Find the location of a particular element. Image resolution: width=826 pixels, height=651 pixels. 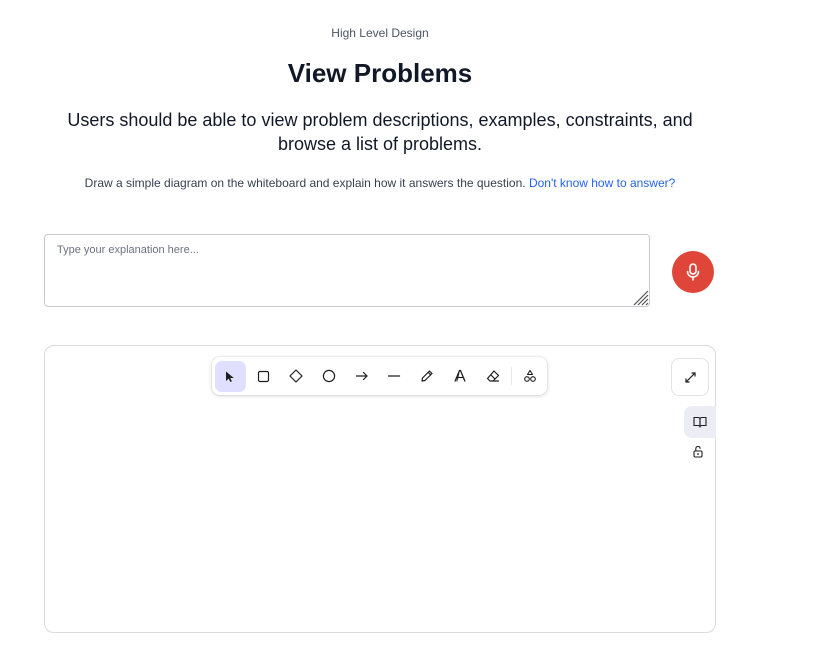

whiteboard-toolbar is located at coordinates (379, 376).